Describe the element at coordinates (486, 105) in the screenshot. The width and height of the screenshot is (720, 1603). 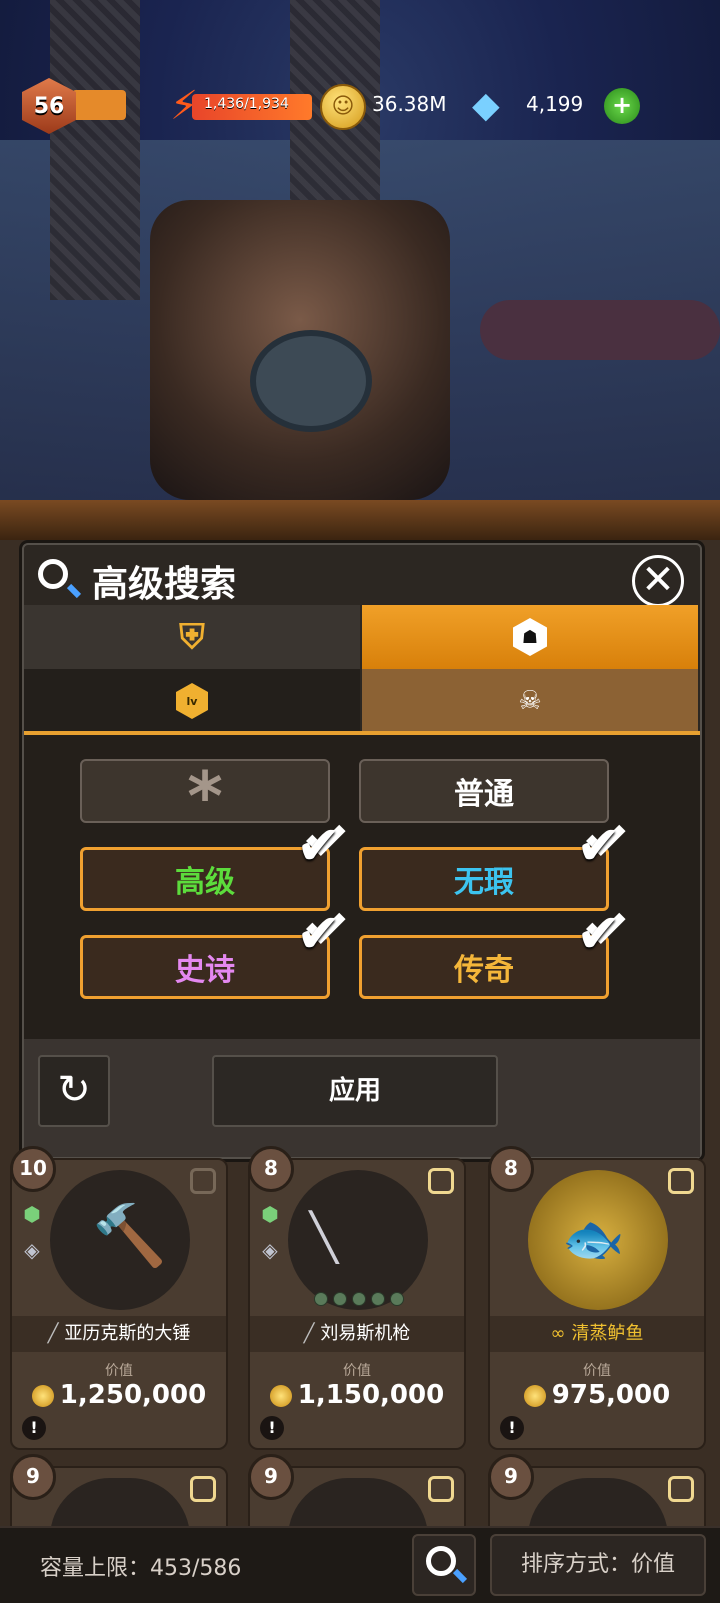
I see `diamond-icon: ◆` at that location.